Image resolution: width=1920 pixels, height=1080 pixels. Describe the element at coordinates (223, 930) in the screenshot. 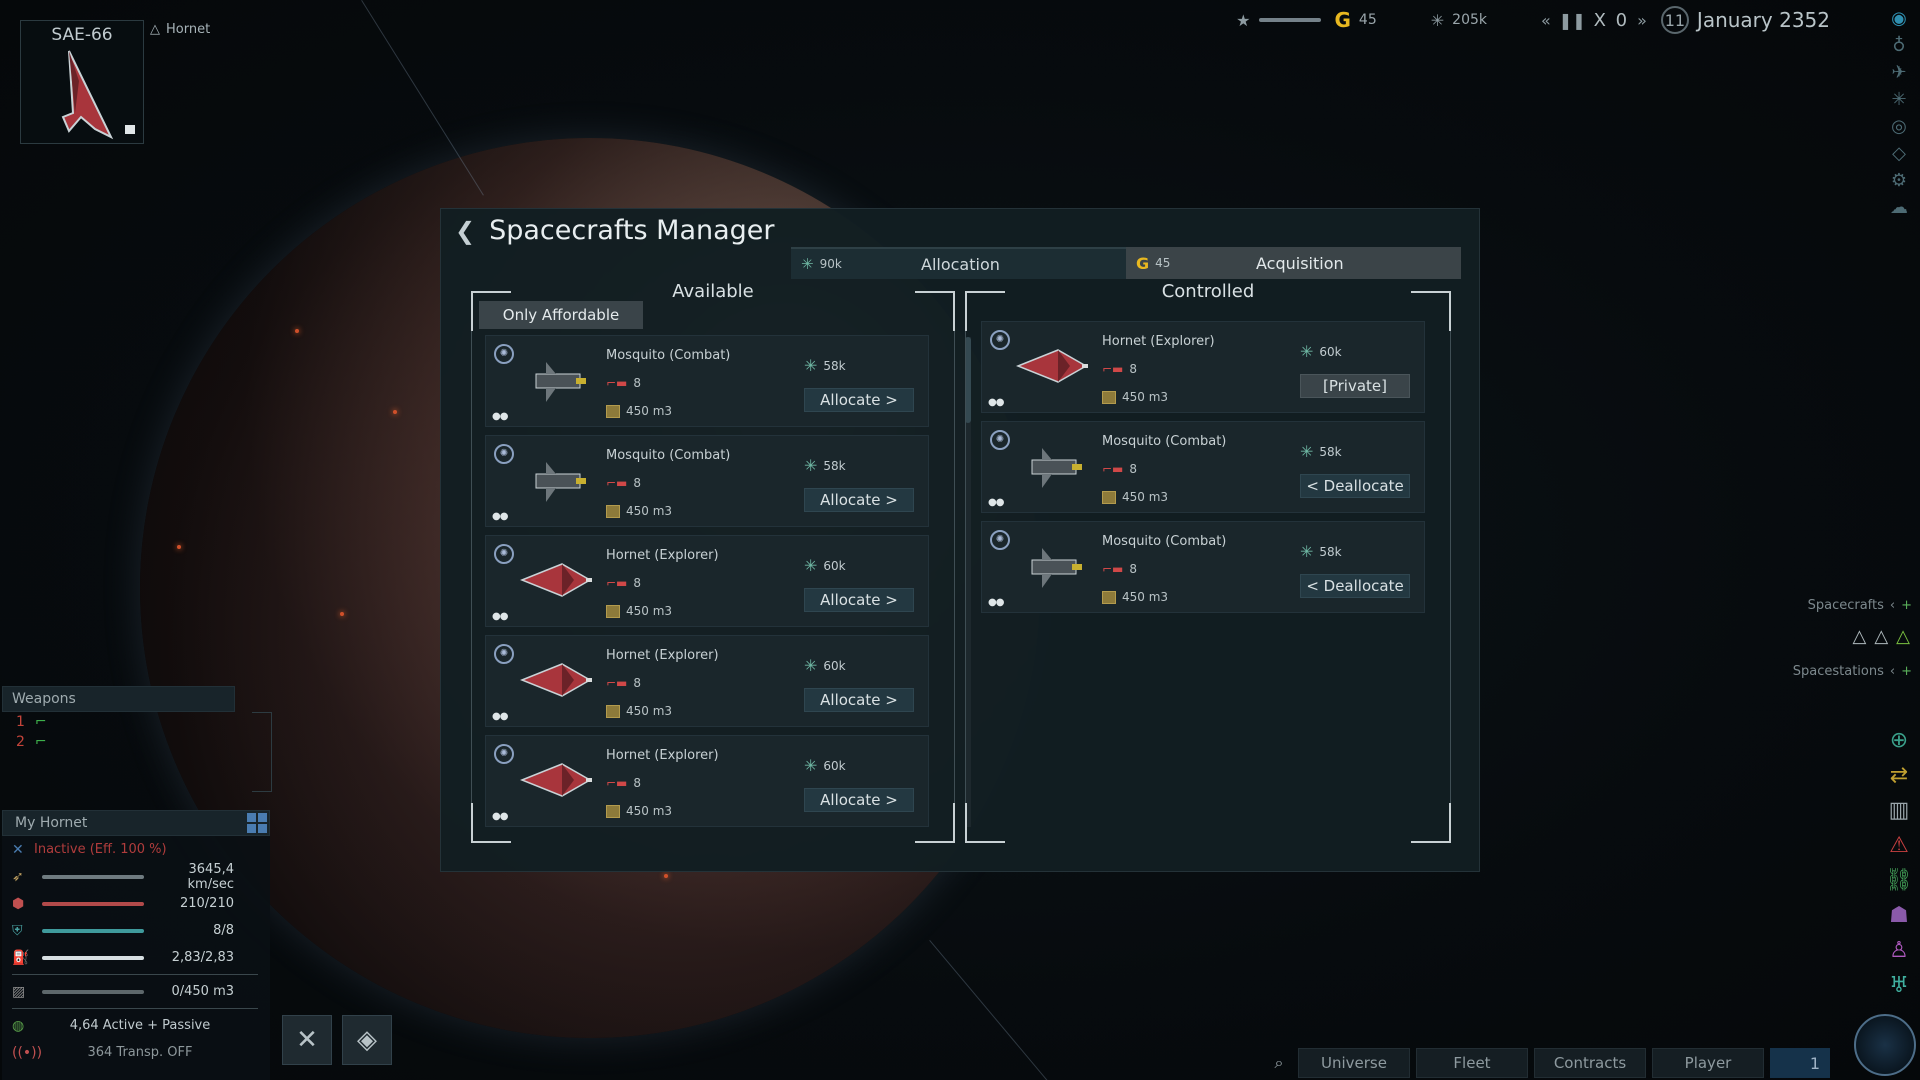

I see `shield-value: 8/8` at that location.